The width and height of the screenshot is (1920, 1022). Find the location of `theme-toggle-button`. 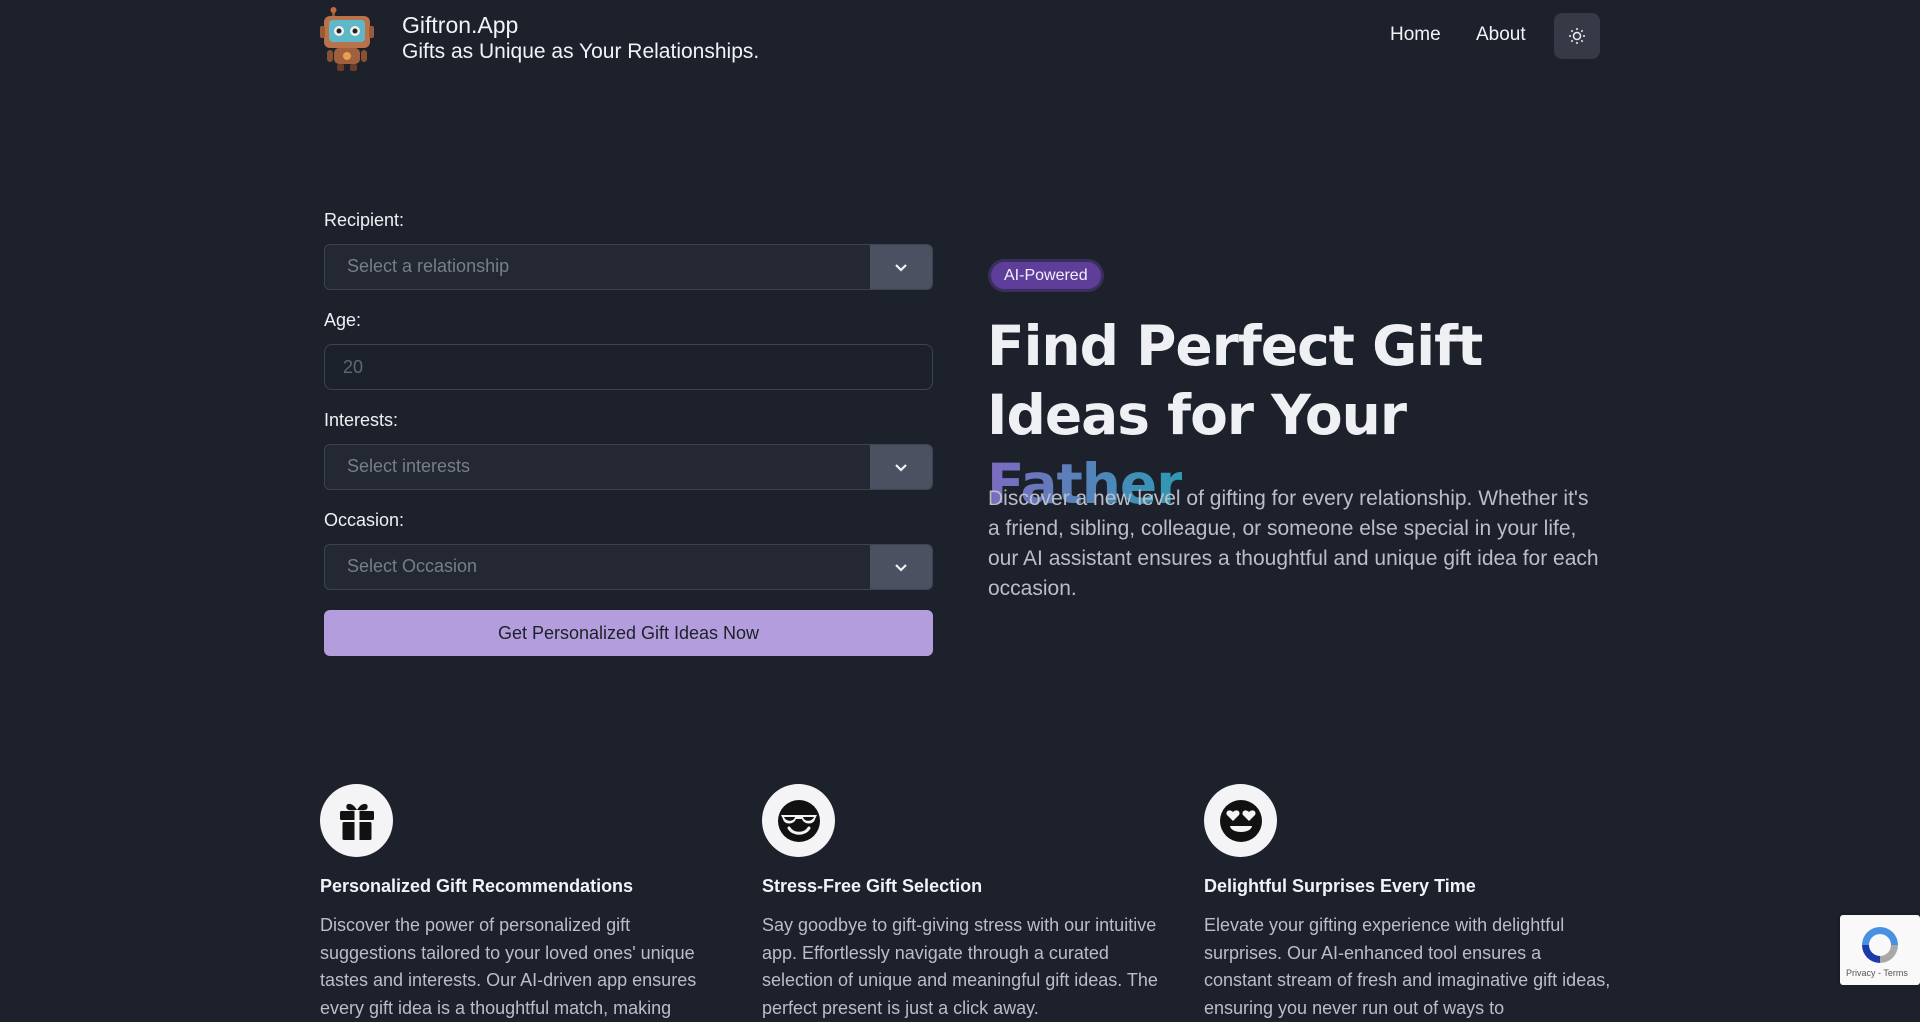

theme-toggle-button is located at coordinates (1577, 36).